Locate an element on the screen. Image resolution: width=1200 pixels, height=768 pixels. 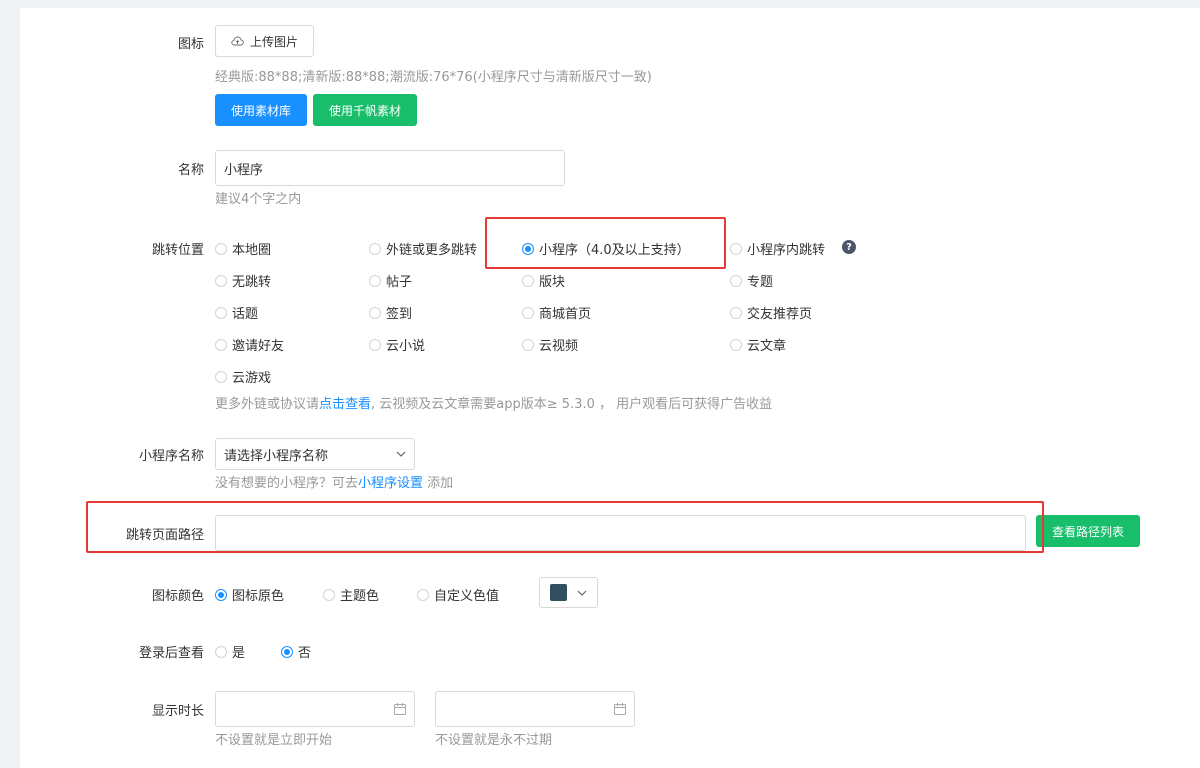
radio-label: 无跳转 is located at coordinates (252, 282).